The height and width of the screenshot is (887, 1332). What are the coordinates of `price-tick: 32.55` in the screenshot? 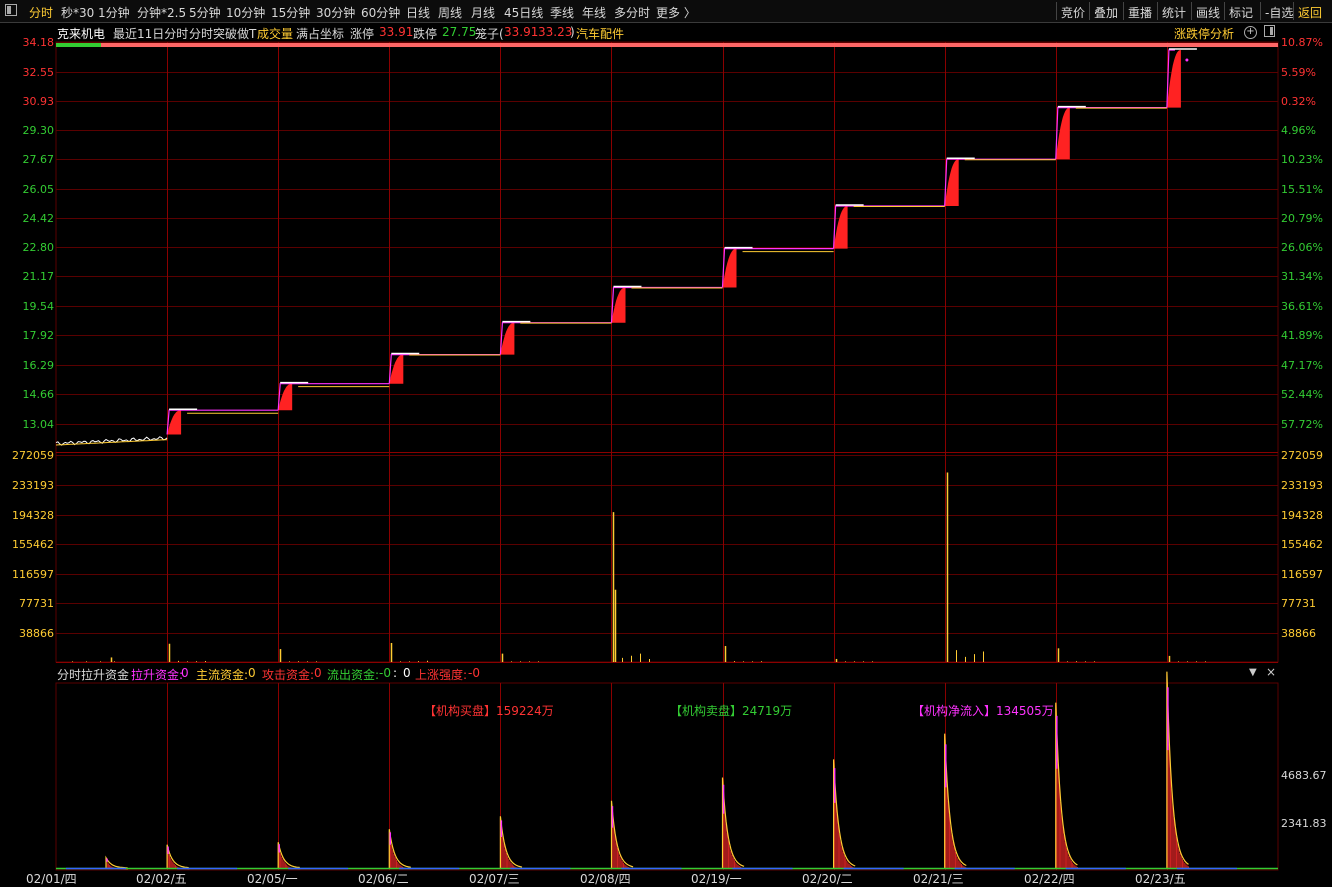 It's located at (38, 72).